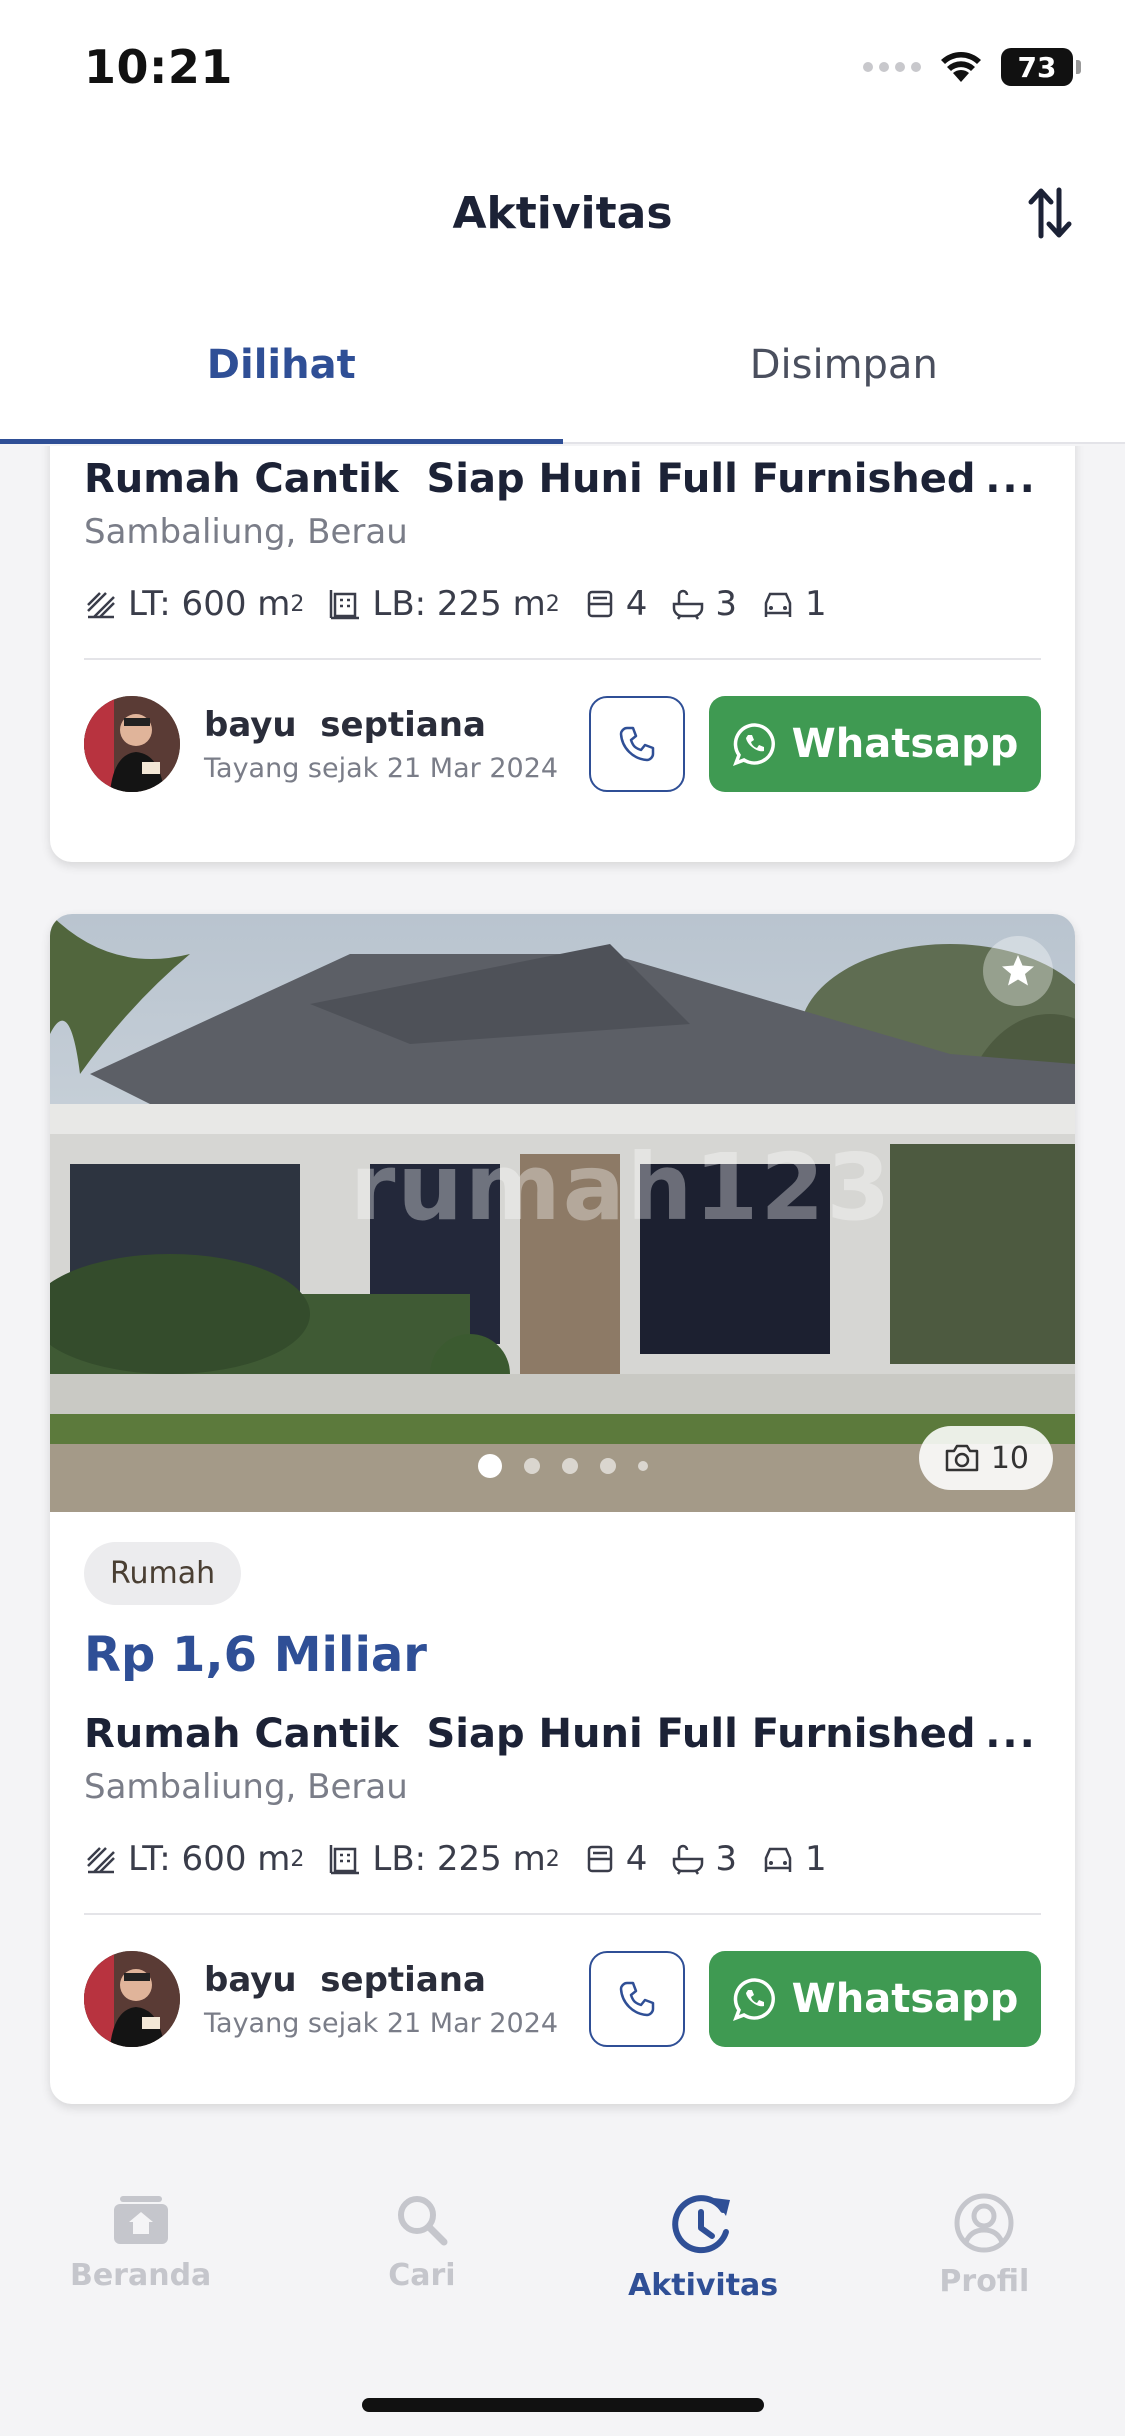 Image resolution: width=1125 pixels, height=2436 pixels. I want to click on cellular-signal-icon, so click(892, 67).